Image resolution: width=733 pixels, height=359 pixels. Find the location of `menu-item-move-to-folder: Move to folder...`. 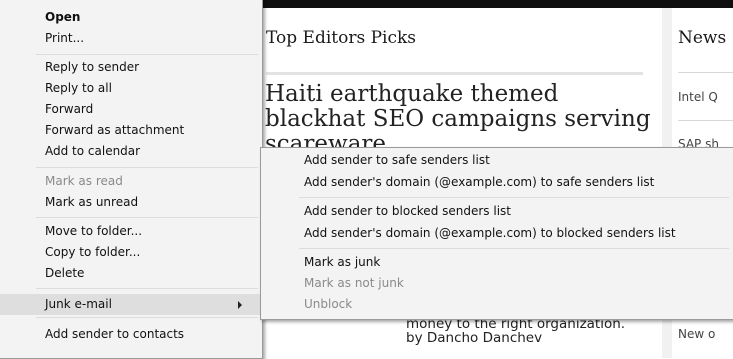

menu-item-move-to-folder: Move to folder... is located at coordinates (131, 231).